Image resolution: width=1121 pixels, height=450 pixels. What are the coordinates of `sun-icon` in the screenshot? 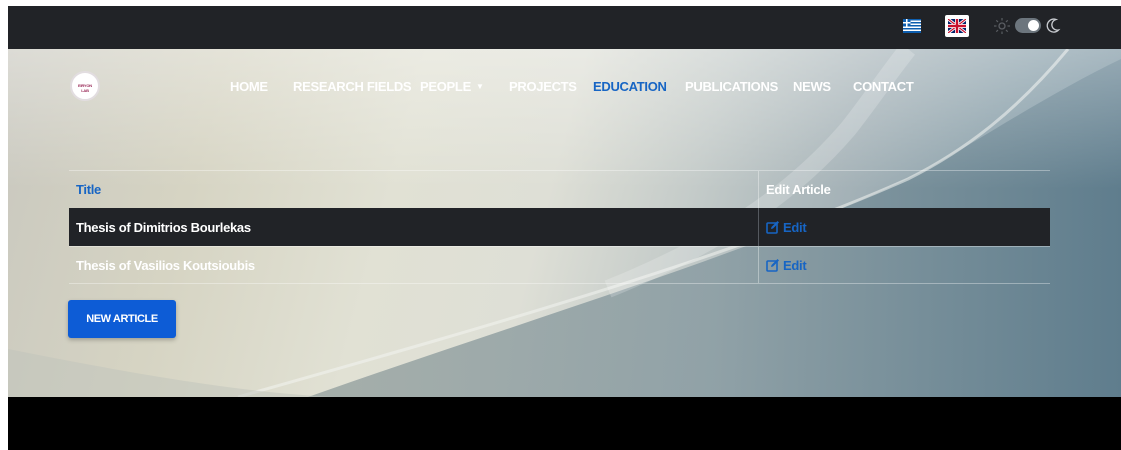 It's located at (1002, 26).